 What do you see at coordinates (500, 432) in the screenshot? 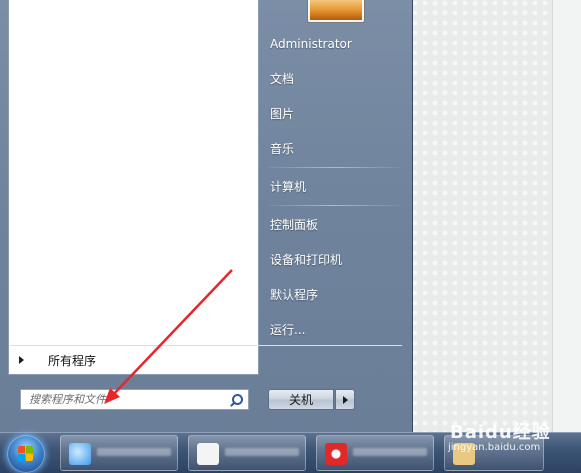
I see `watermark-brand: Baidu经验` at bounding box center [500, 432].